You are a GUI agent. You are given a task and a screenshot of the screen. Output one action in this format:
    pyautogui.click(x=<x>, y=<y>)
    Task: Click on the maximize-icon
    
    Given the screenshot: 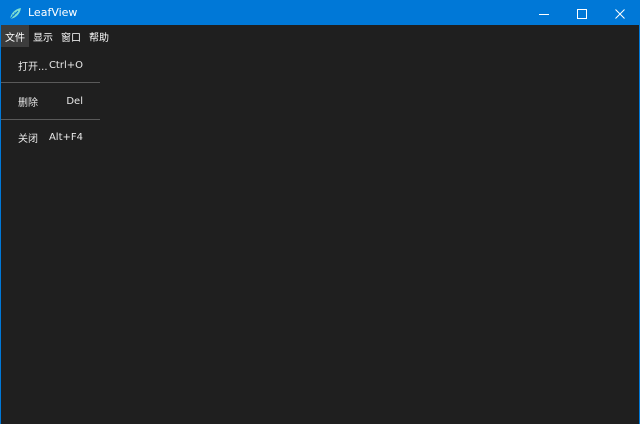 What is the action you would take?
    pyautogui.click(x=582, y=13)
    